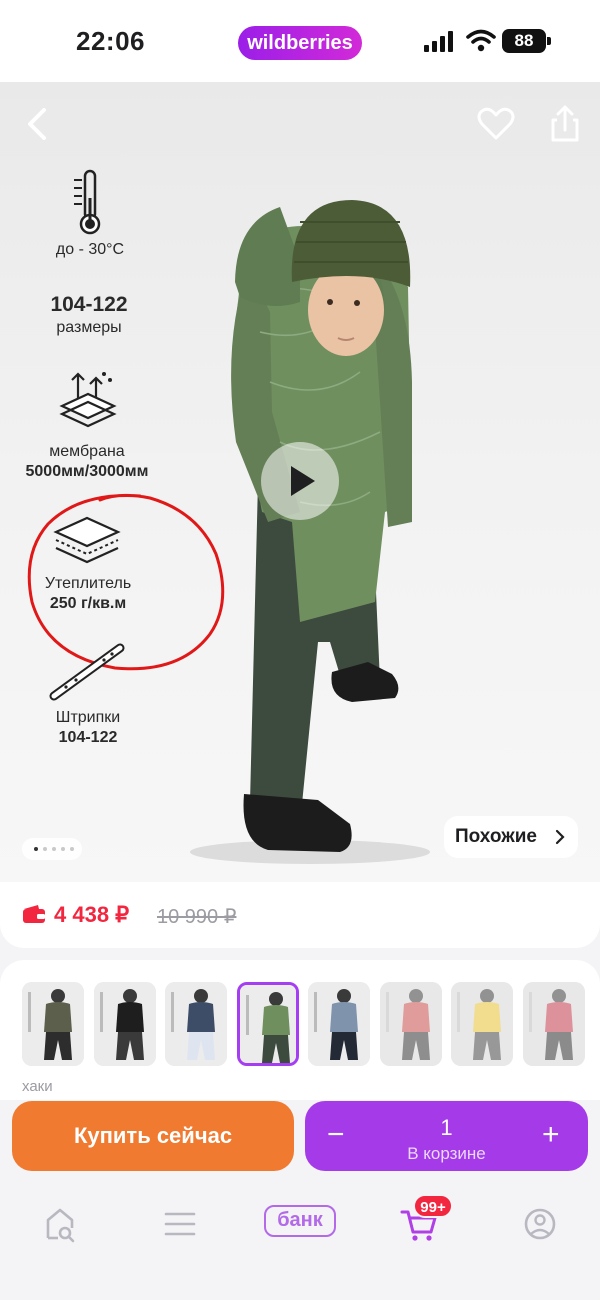 This screenshot has width=600, height=1300. I want to click on old-price: 10 990 ₽, so click(197, 917).